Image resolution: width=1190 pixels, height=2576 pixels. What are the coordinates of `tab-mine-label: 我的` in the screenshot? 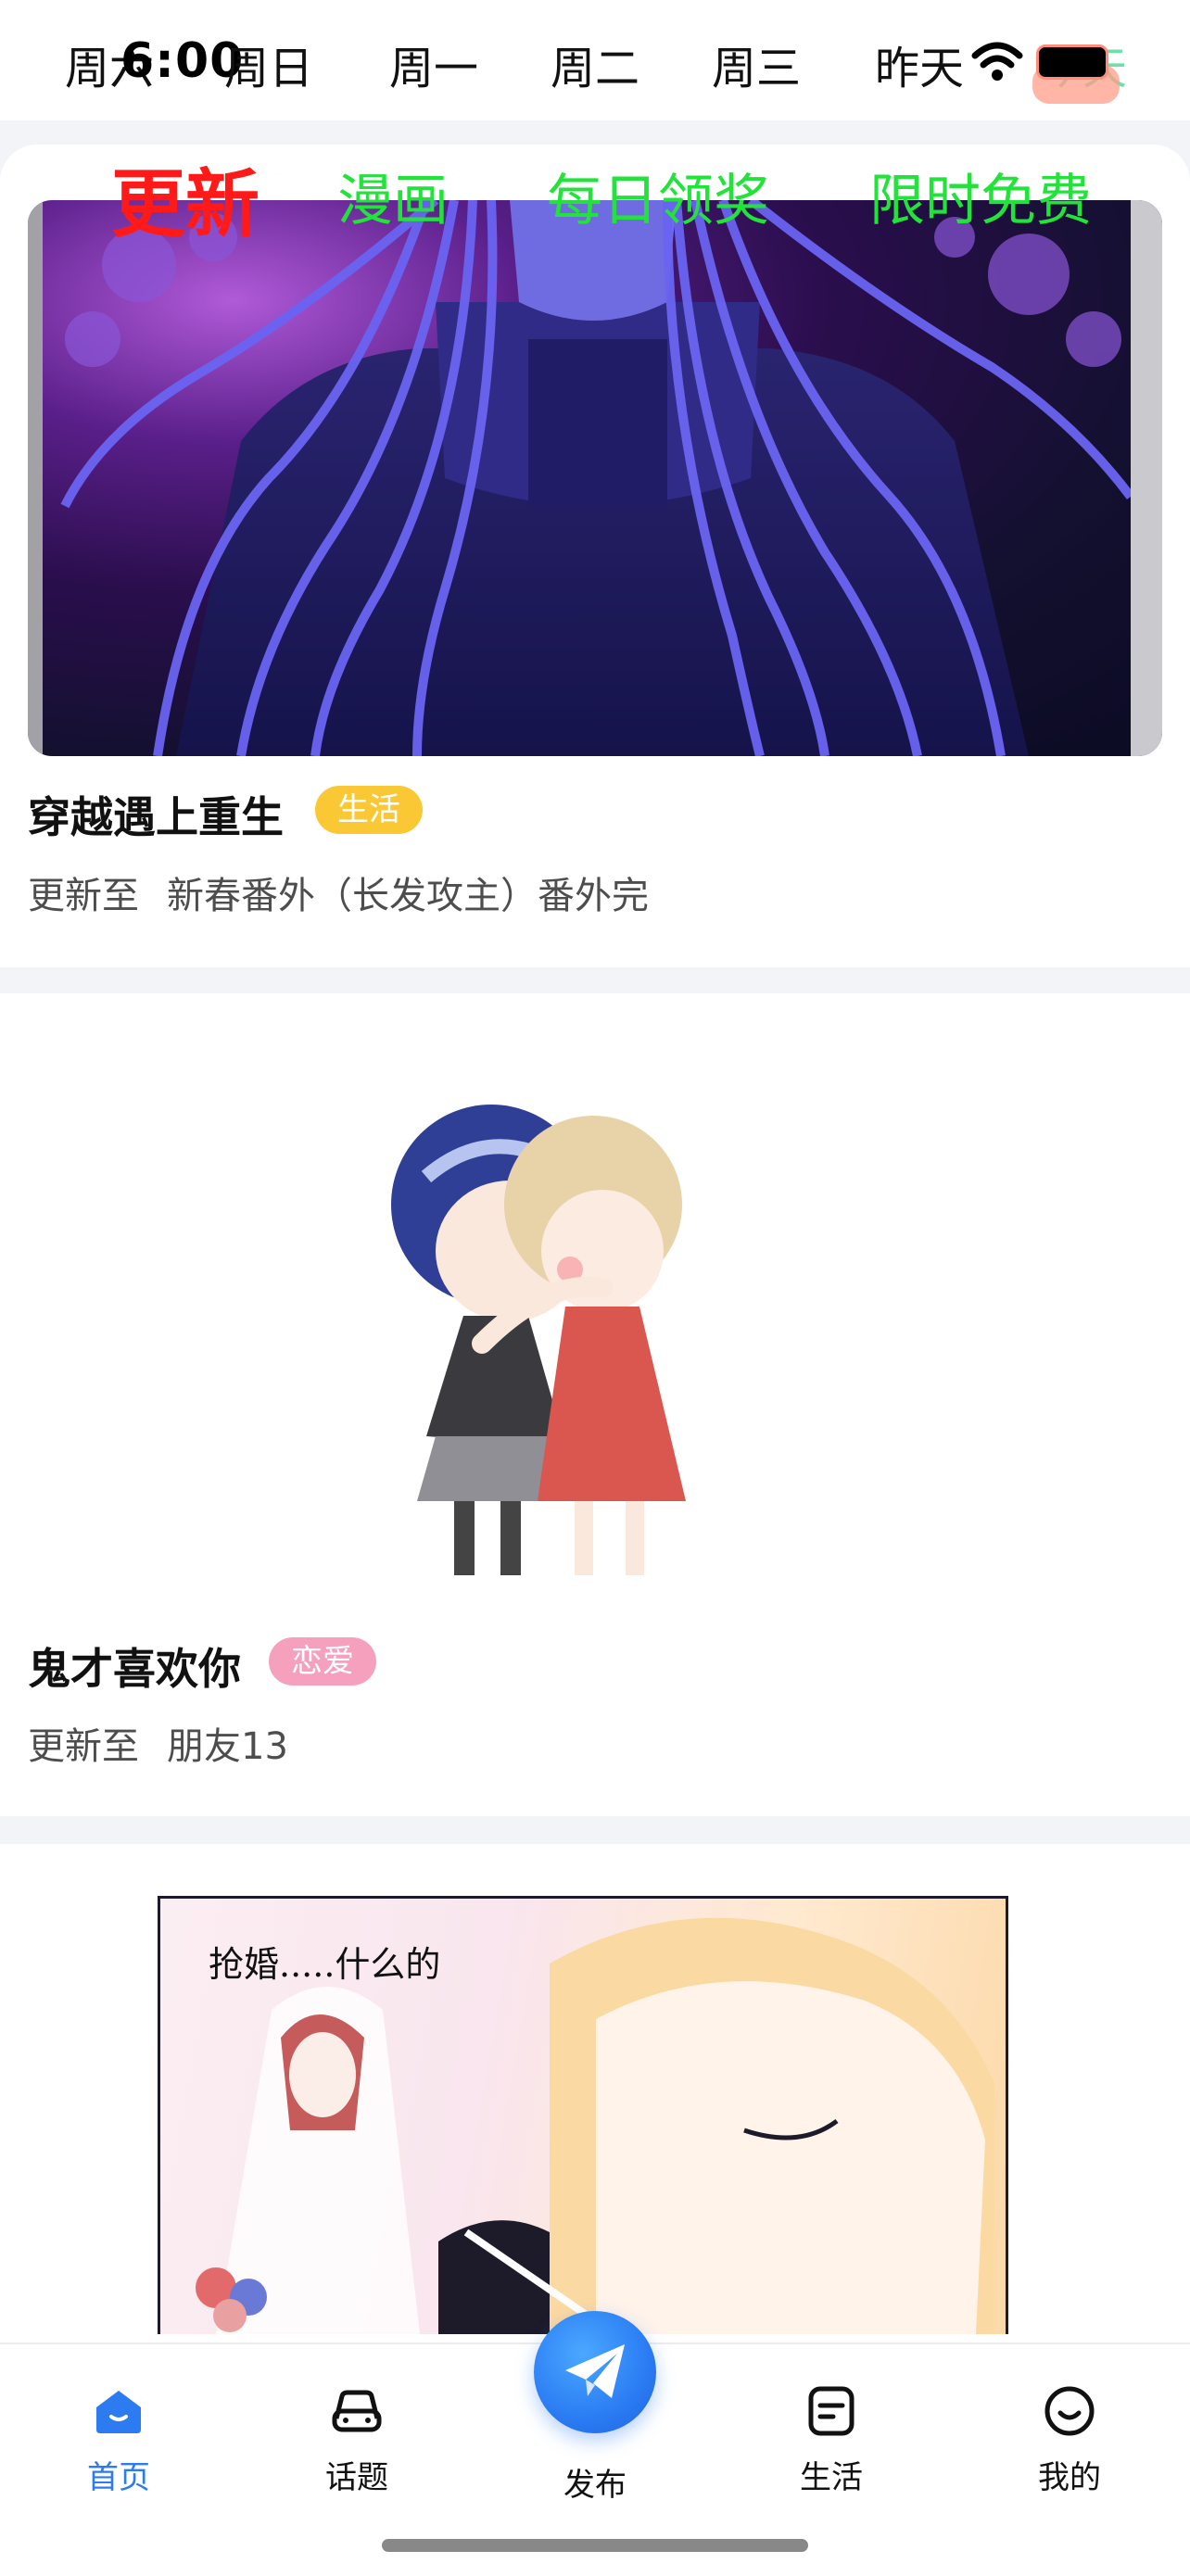 It's located at (1069, 2477).